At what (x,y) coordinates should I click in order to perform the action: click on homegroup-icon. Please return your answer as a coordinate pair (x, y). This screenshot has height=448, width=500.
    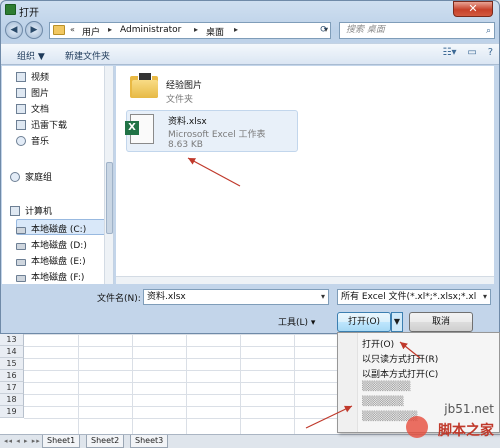
    Looking at the image, I should click on (15, 177).